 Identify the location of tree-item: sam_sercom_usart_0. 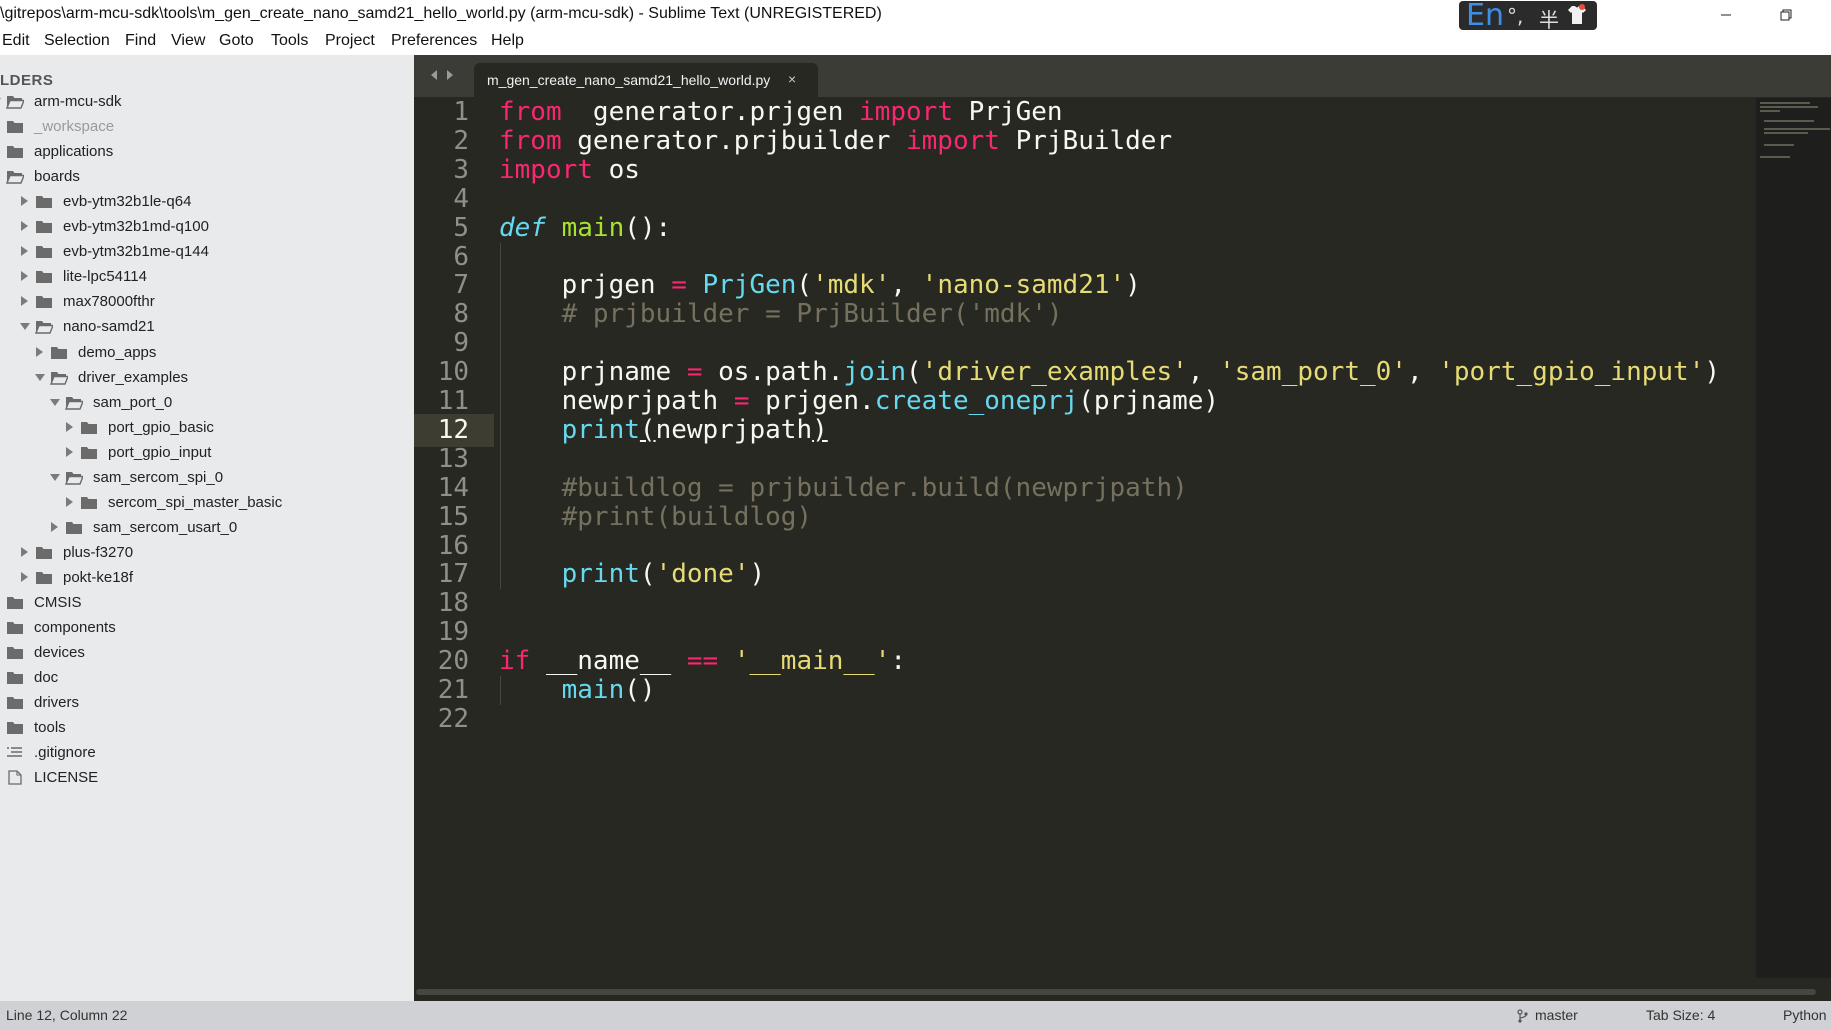
(207, 528).